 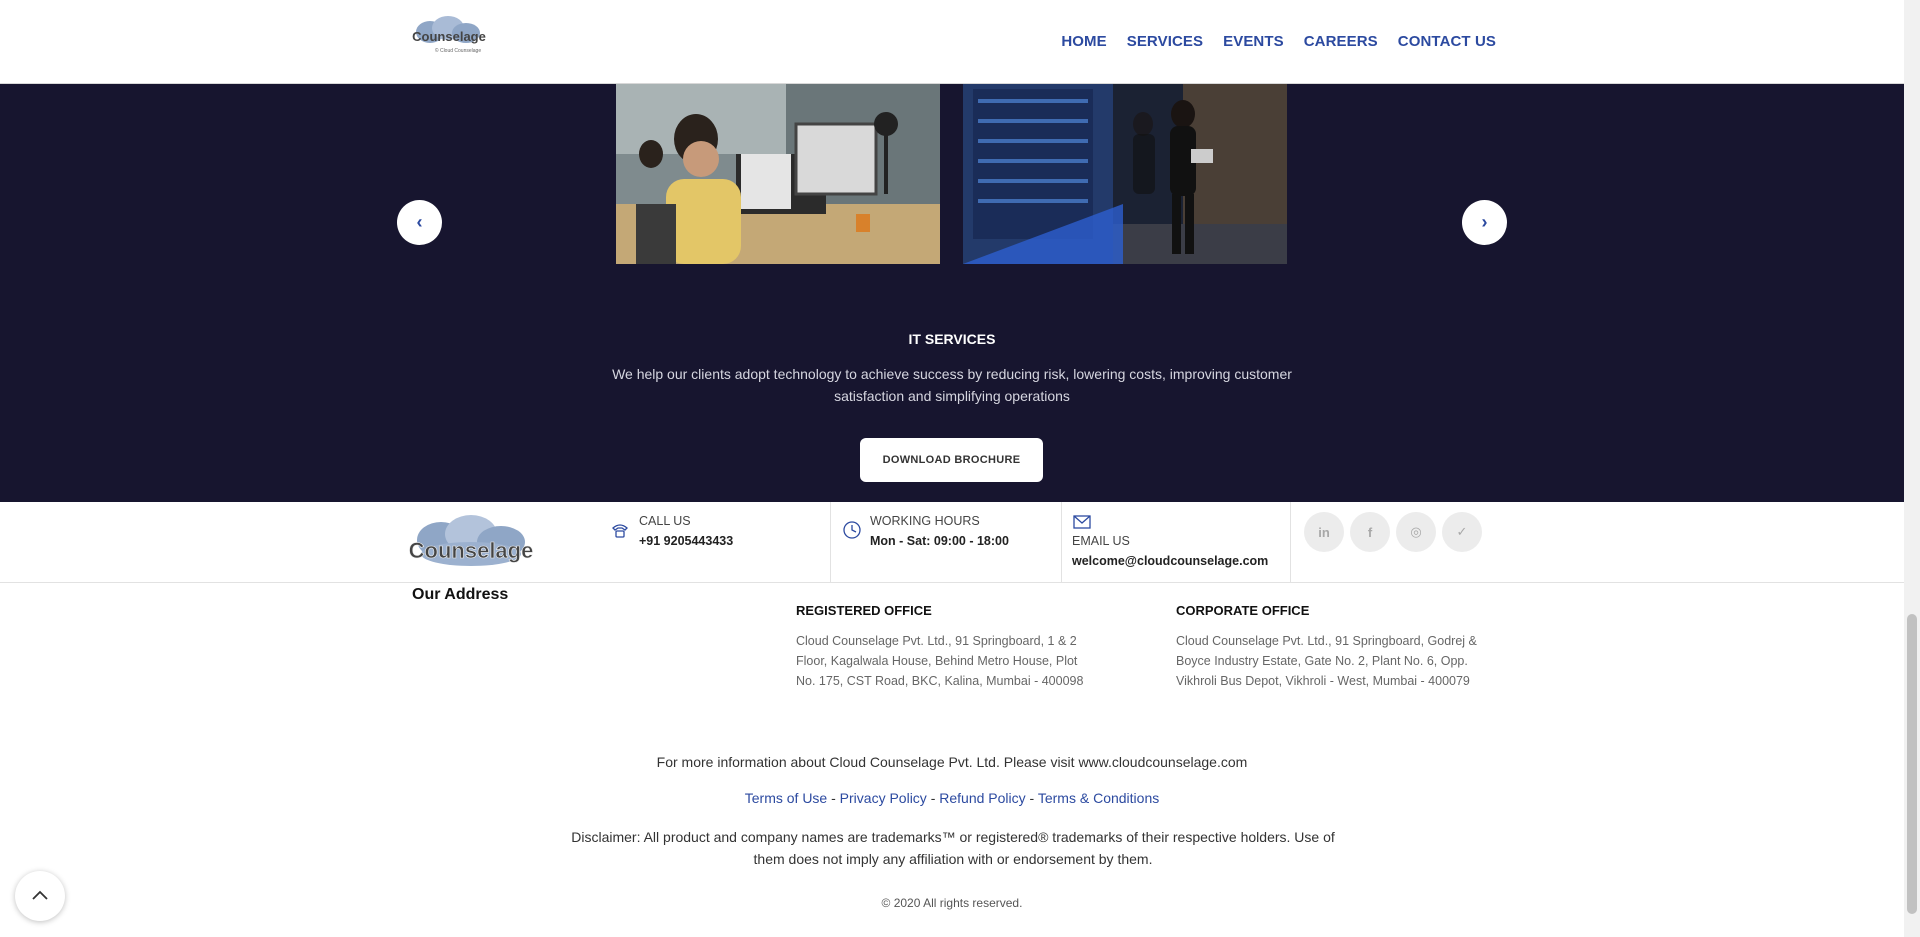 I want to click on working-hours-block: WORKING HOURS Mon - Sat: 09:00 - 18:00, so click(x=945, y=542).